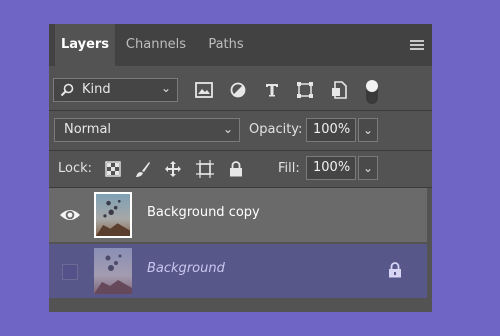  What do you see at coordinates (238, 271) in the screenshot?
I see `layer-row-background: Background` at bounding box center [238, 271].